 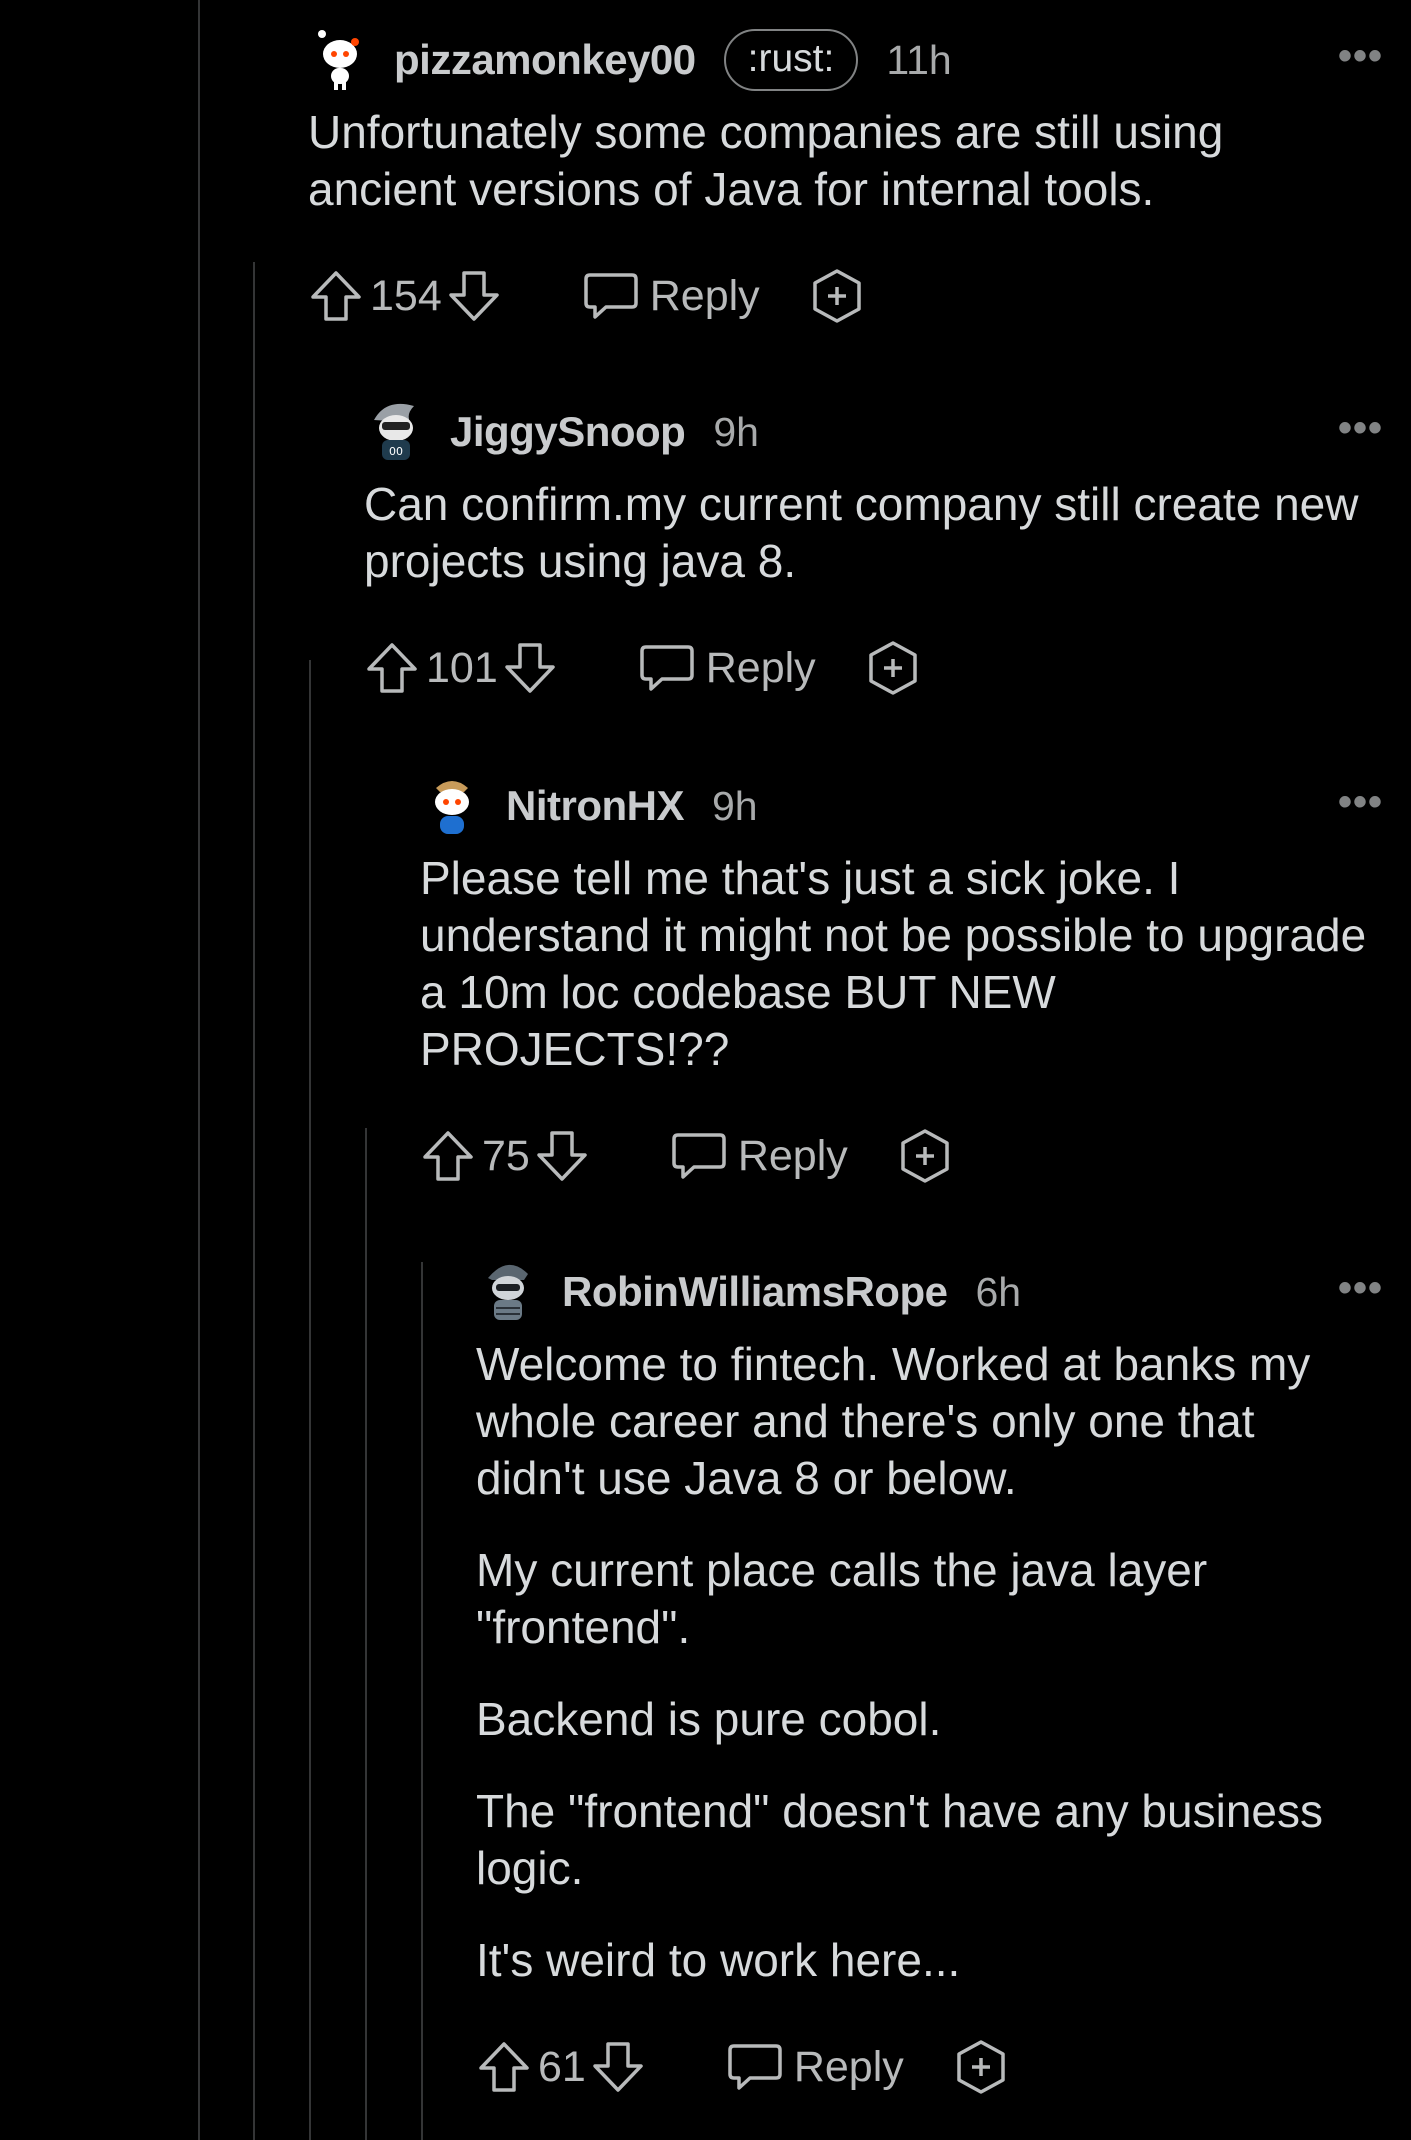 I want to click on score: 61, so click(x=562, y=2066).